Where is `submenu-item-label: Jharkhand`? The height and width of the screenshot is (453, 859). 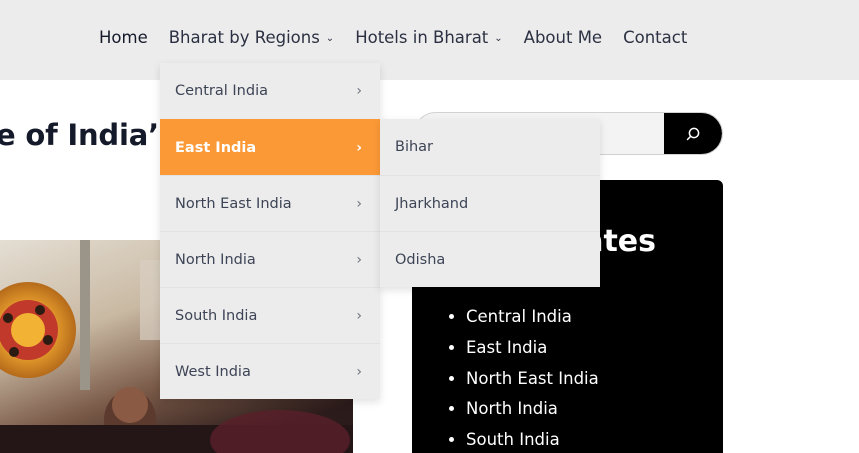 submenu-item-label: Jharkhand is located at coordinates (432, 203).